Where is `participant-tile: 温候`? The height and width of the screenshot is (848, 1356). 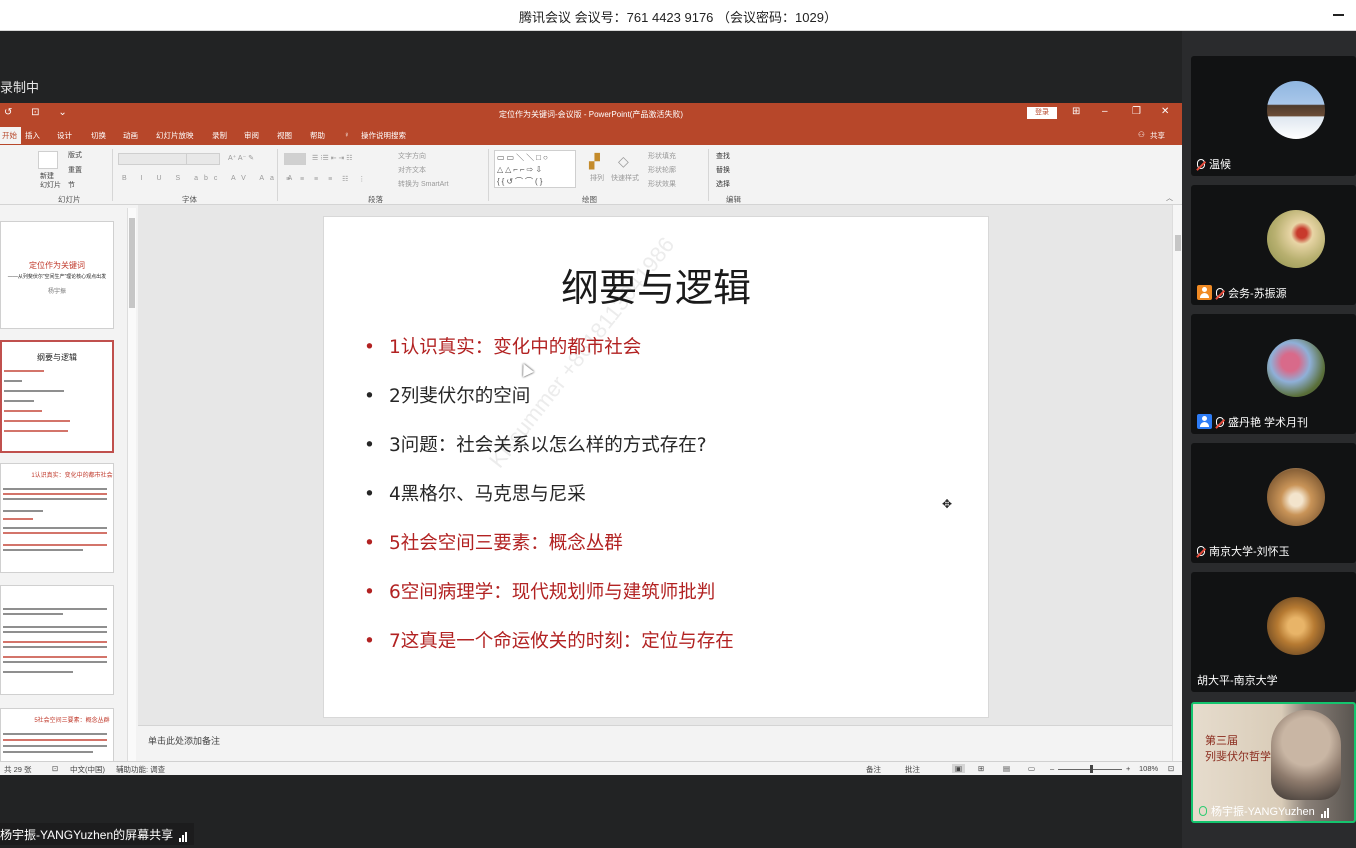 participant-tile: 温候 is located at coordinates (1273, 116).